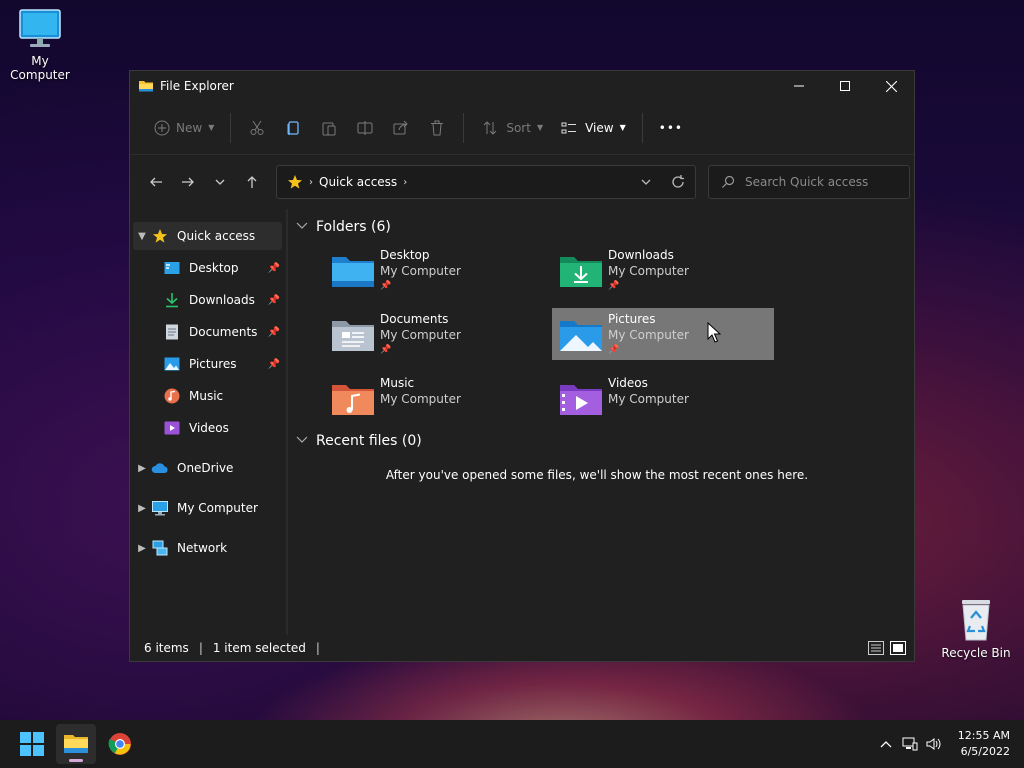 The image size is (1024, 768). What do you see at coordinates (976, 620) in the screenshot?
I see `recycle-bin-icon` at bounding box center [976, 620].